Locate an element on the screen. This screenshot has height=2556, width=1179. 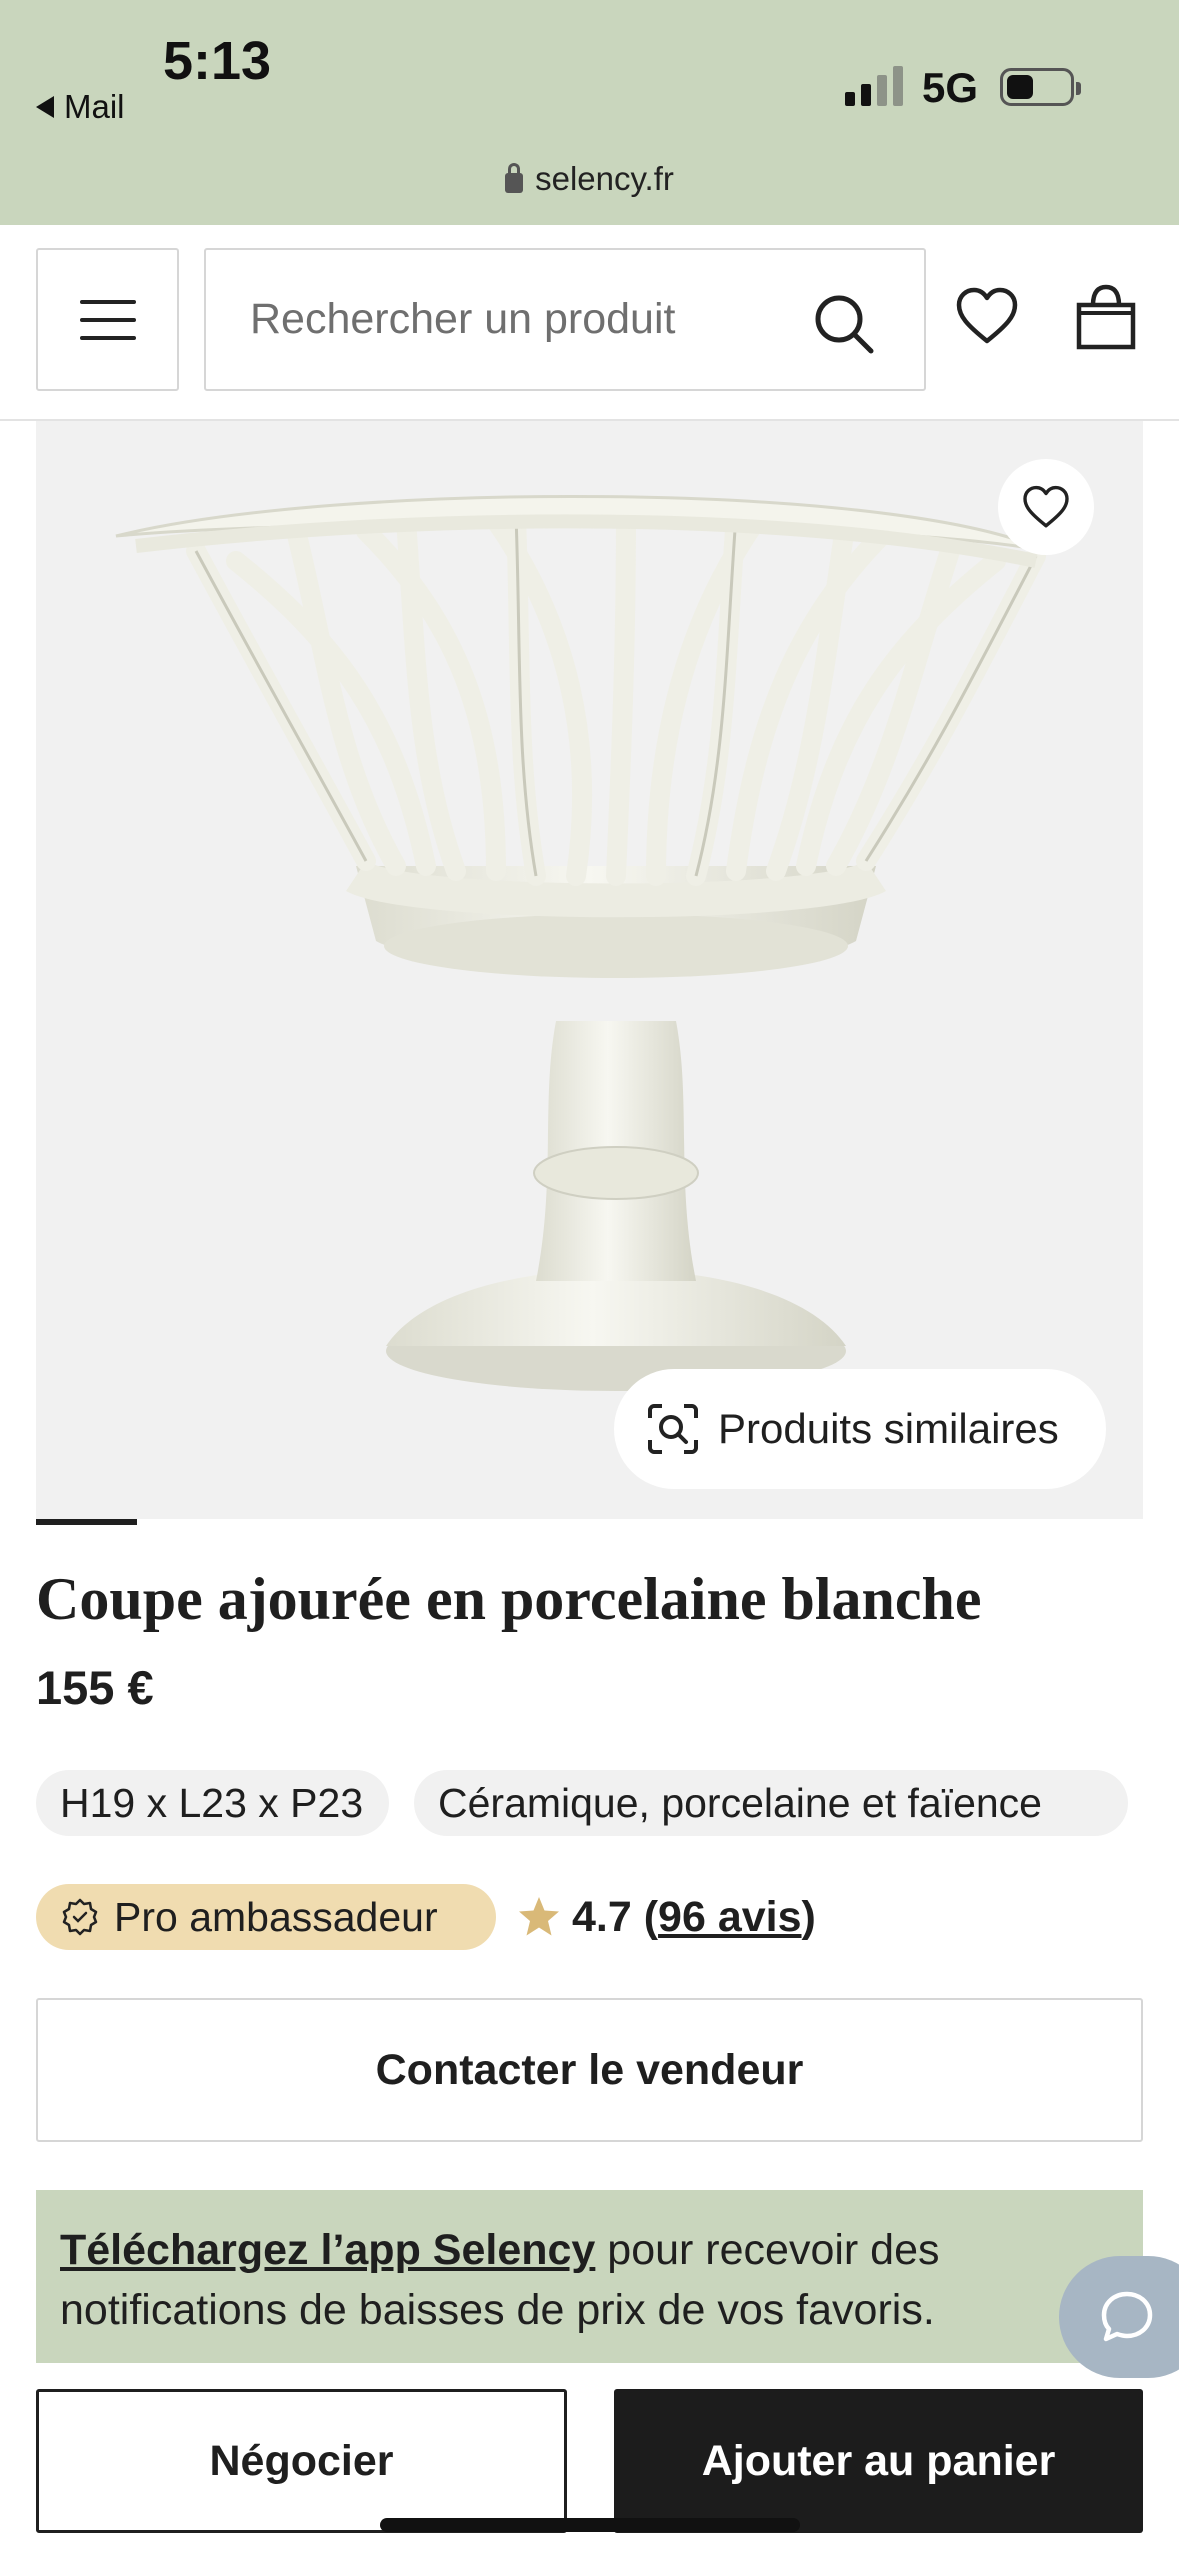
rating-suffix: ) is located at coordinates (808, 1916).